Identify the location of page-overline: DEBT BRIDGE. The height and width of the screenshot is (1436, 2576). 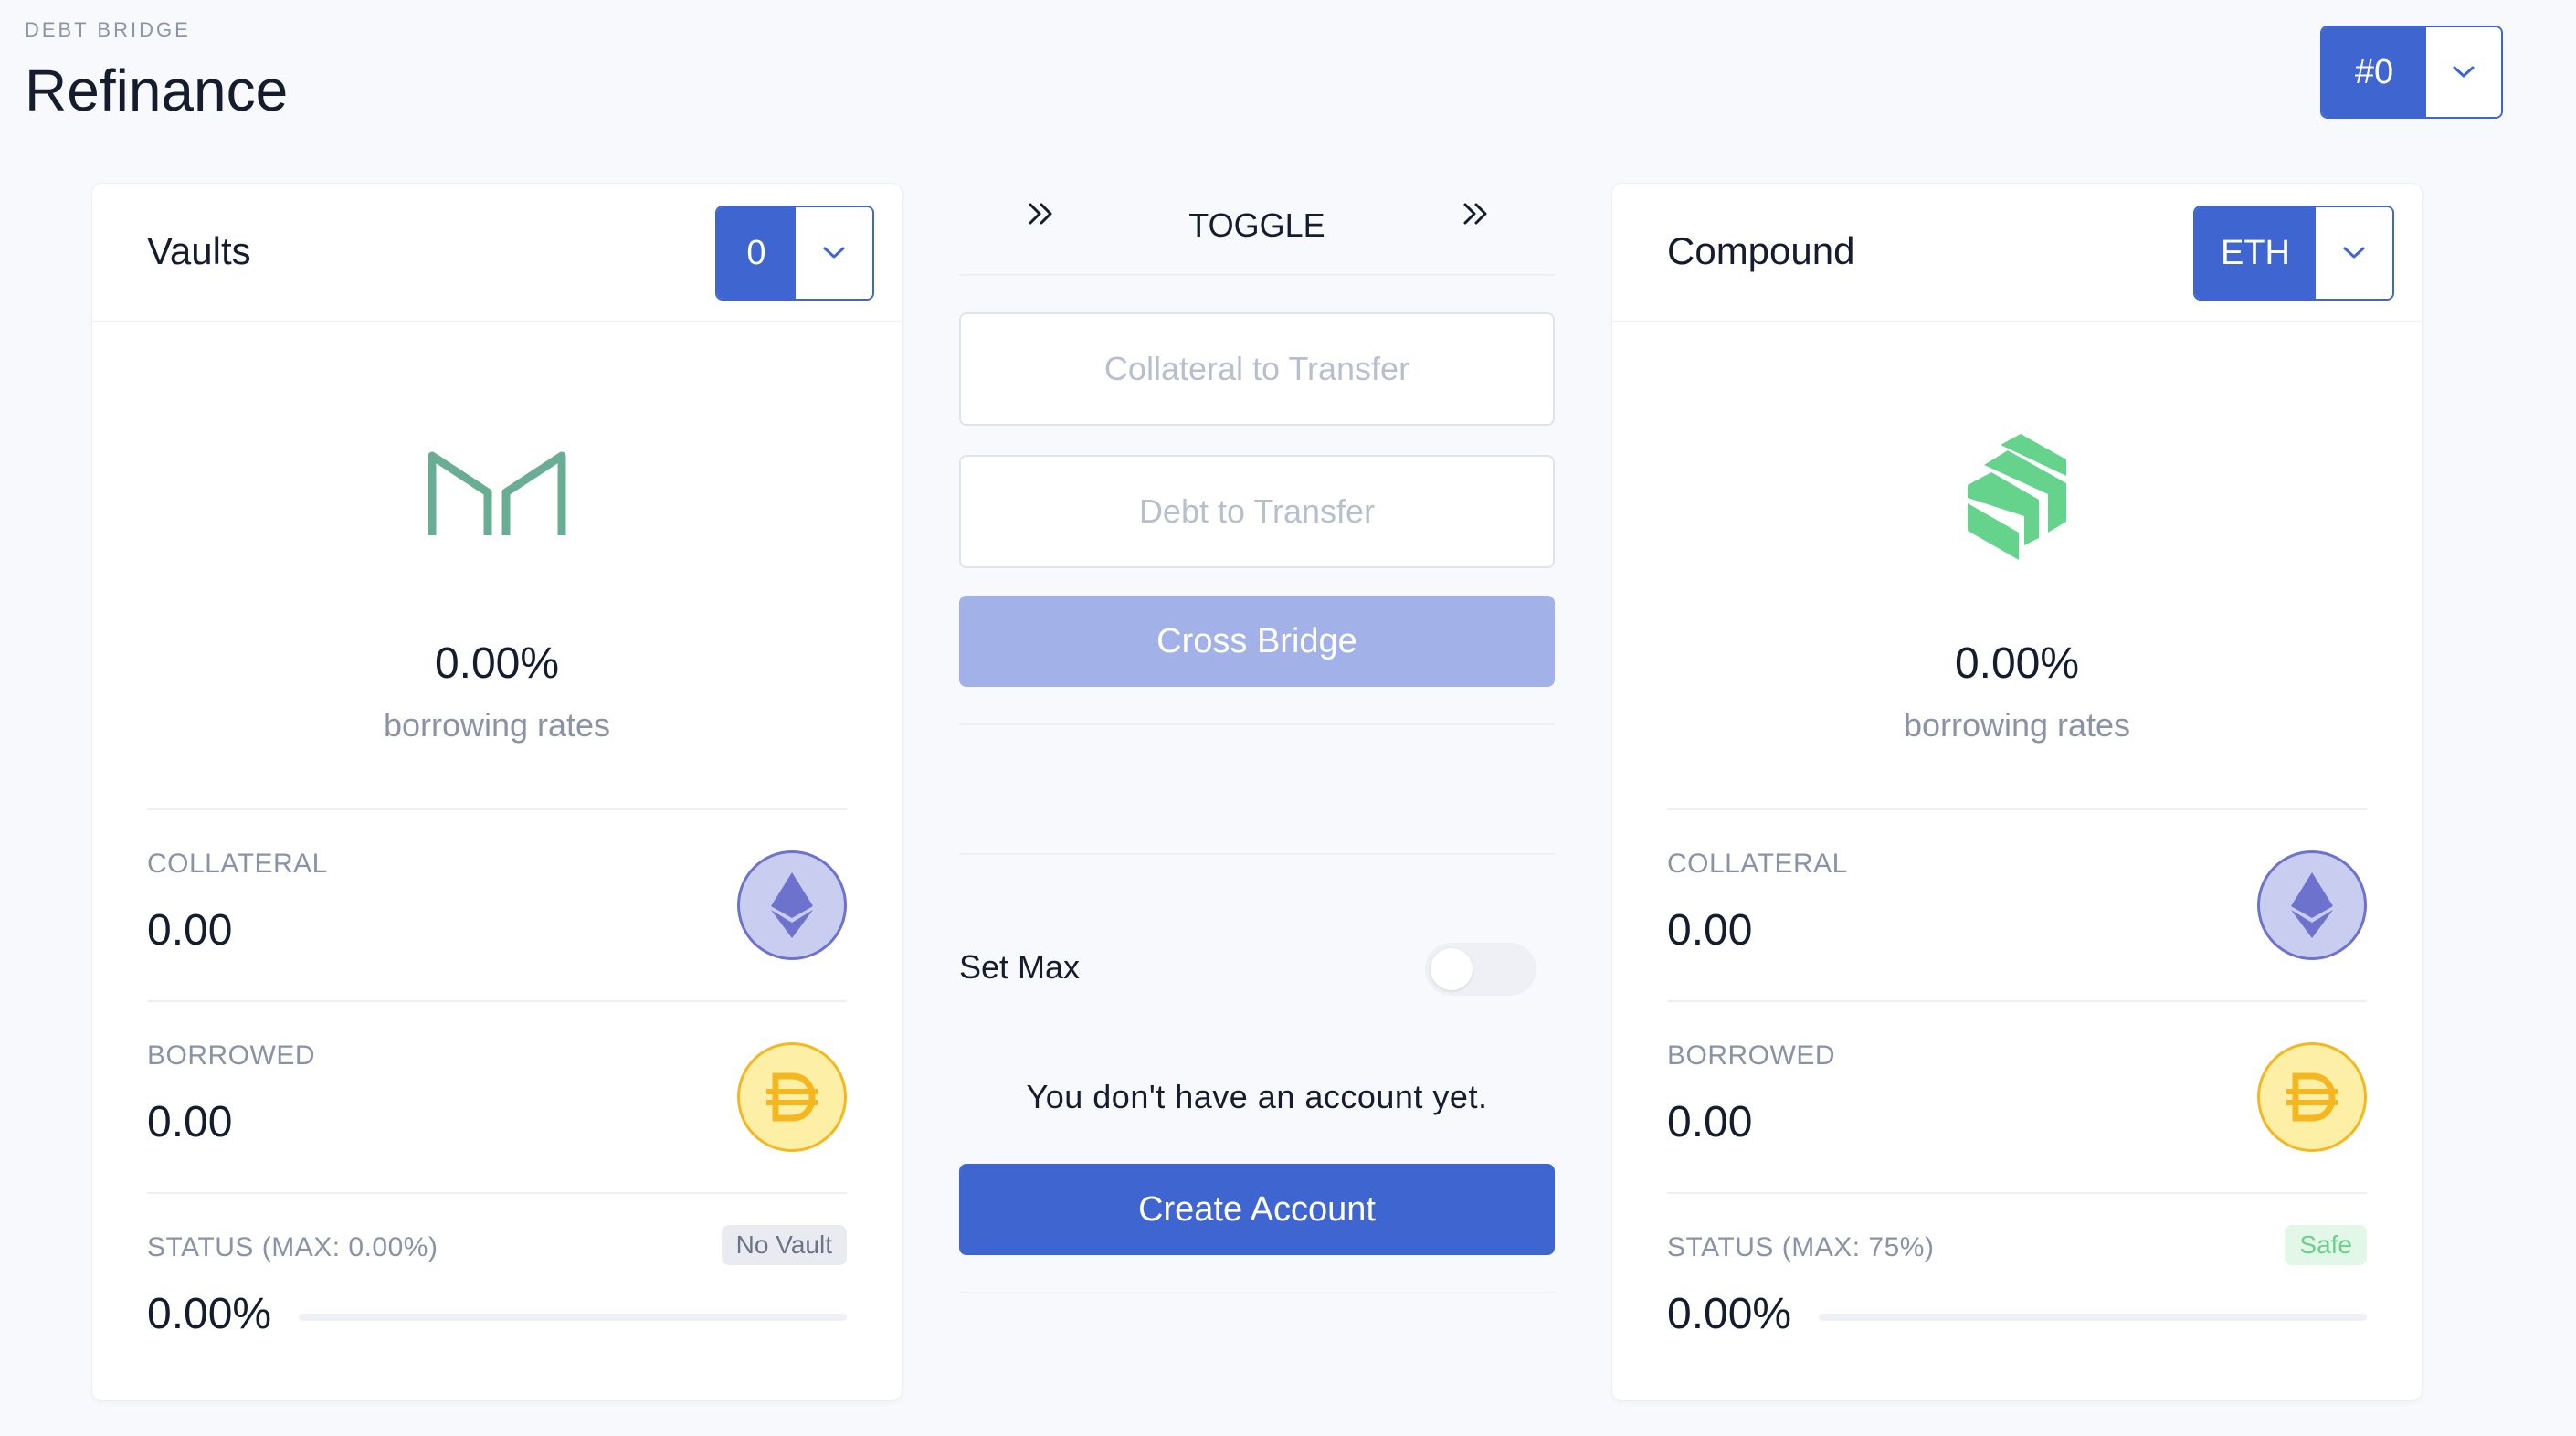
(108, 29).